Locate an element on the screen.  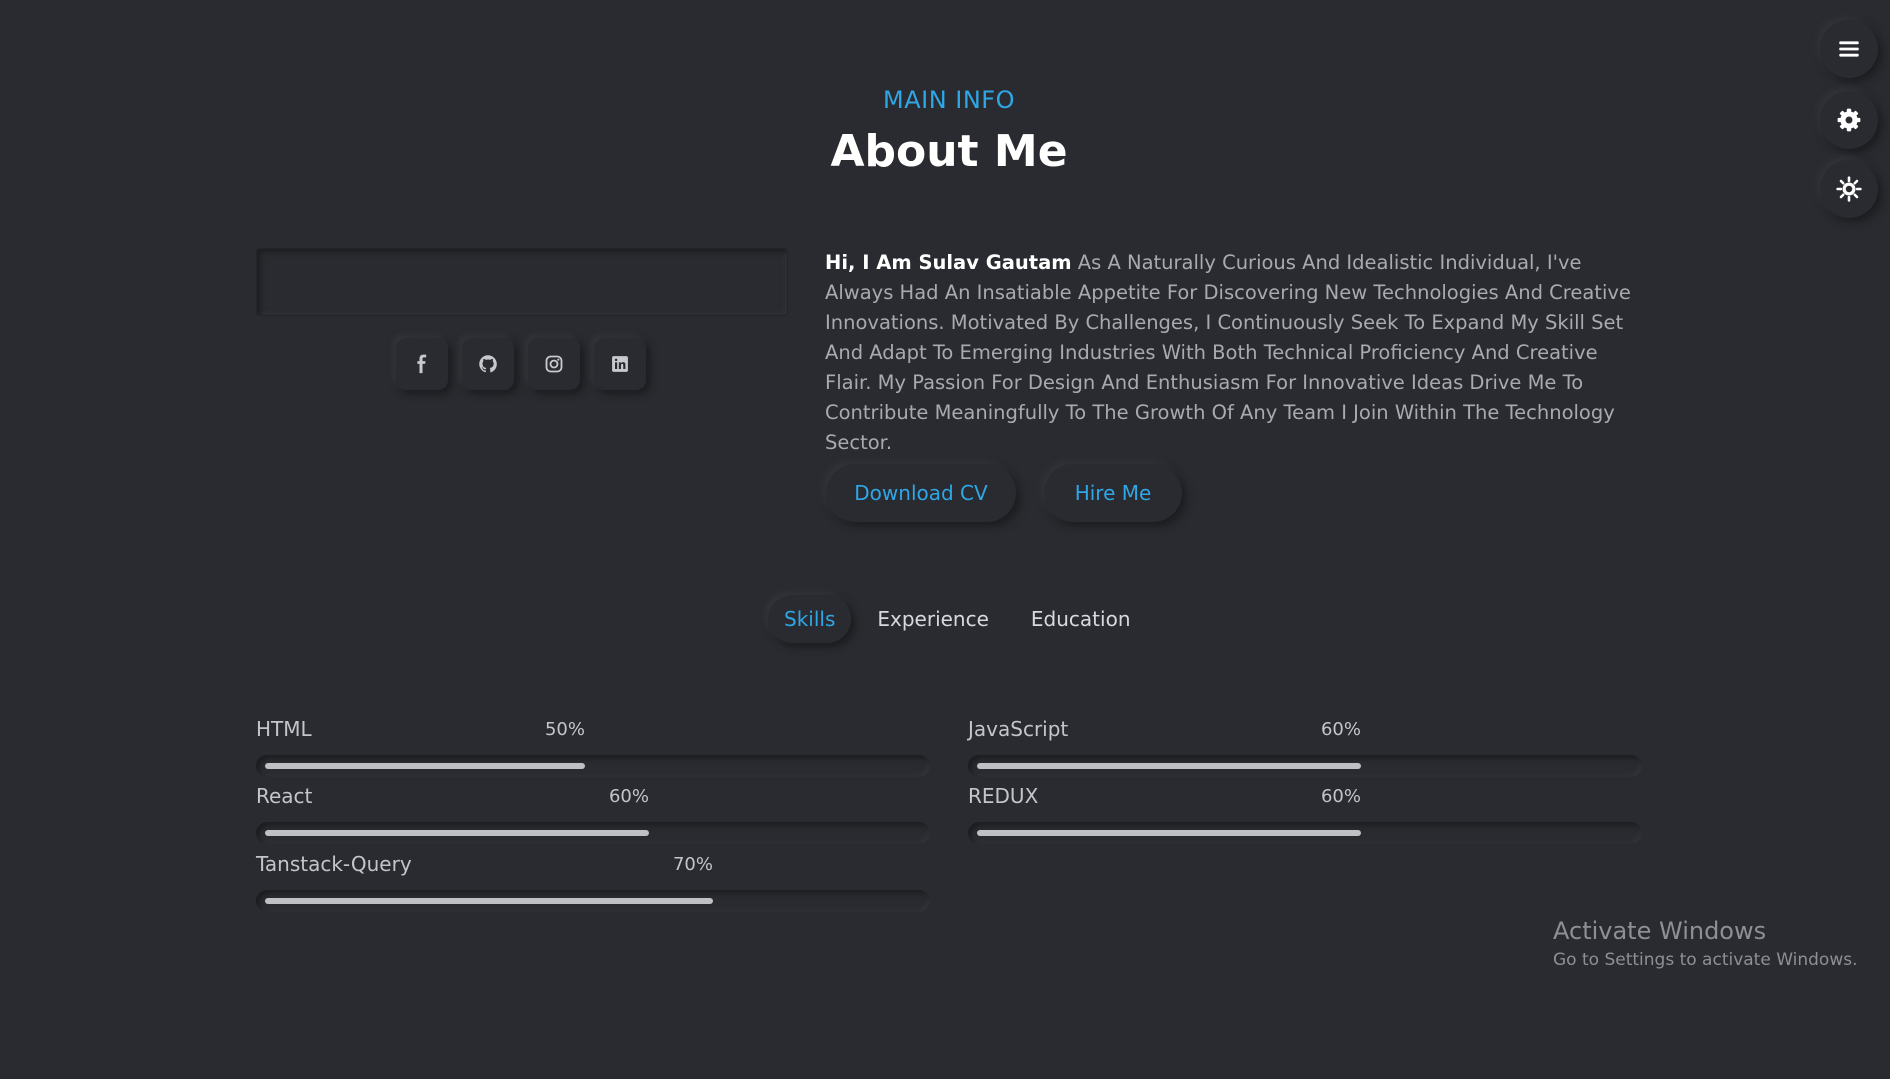
about-tabs: Skills Experience Education is located at coordinates (957, 619).